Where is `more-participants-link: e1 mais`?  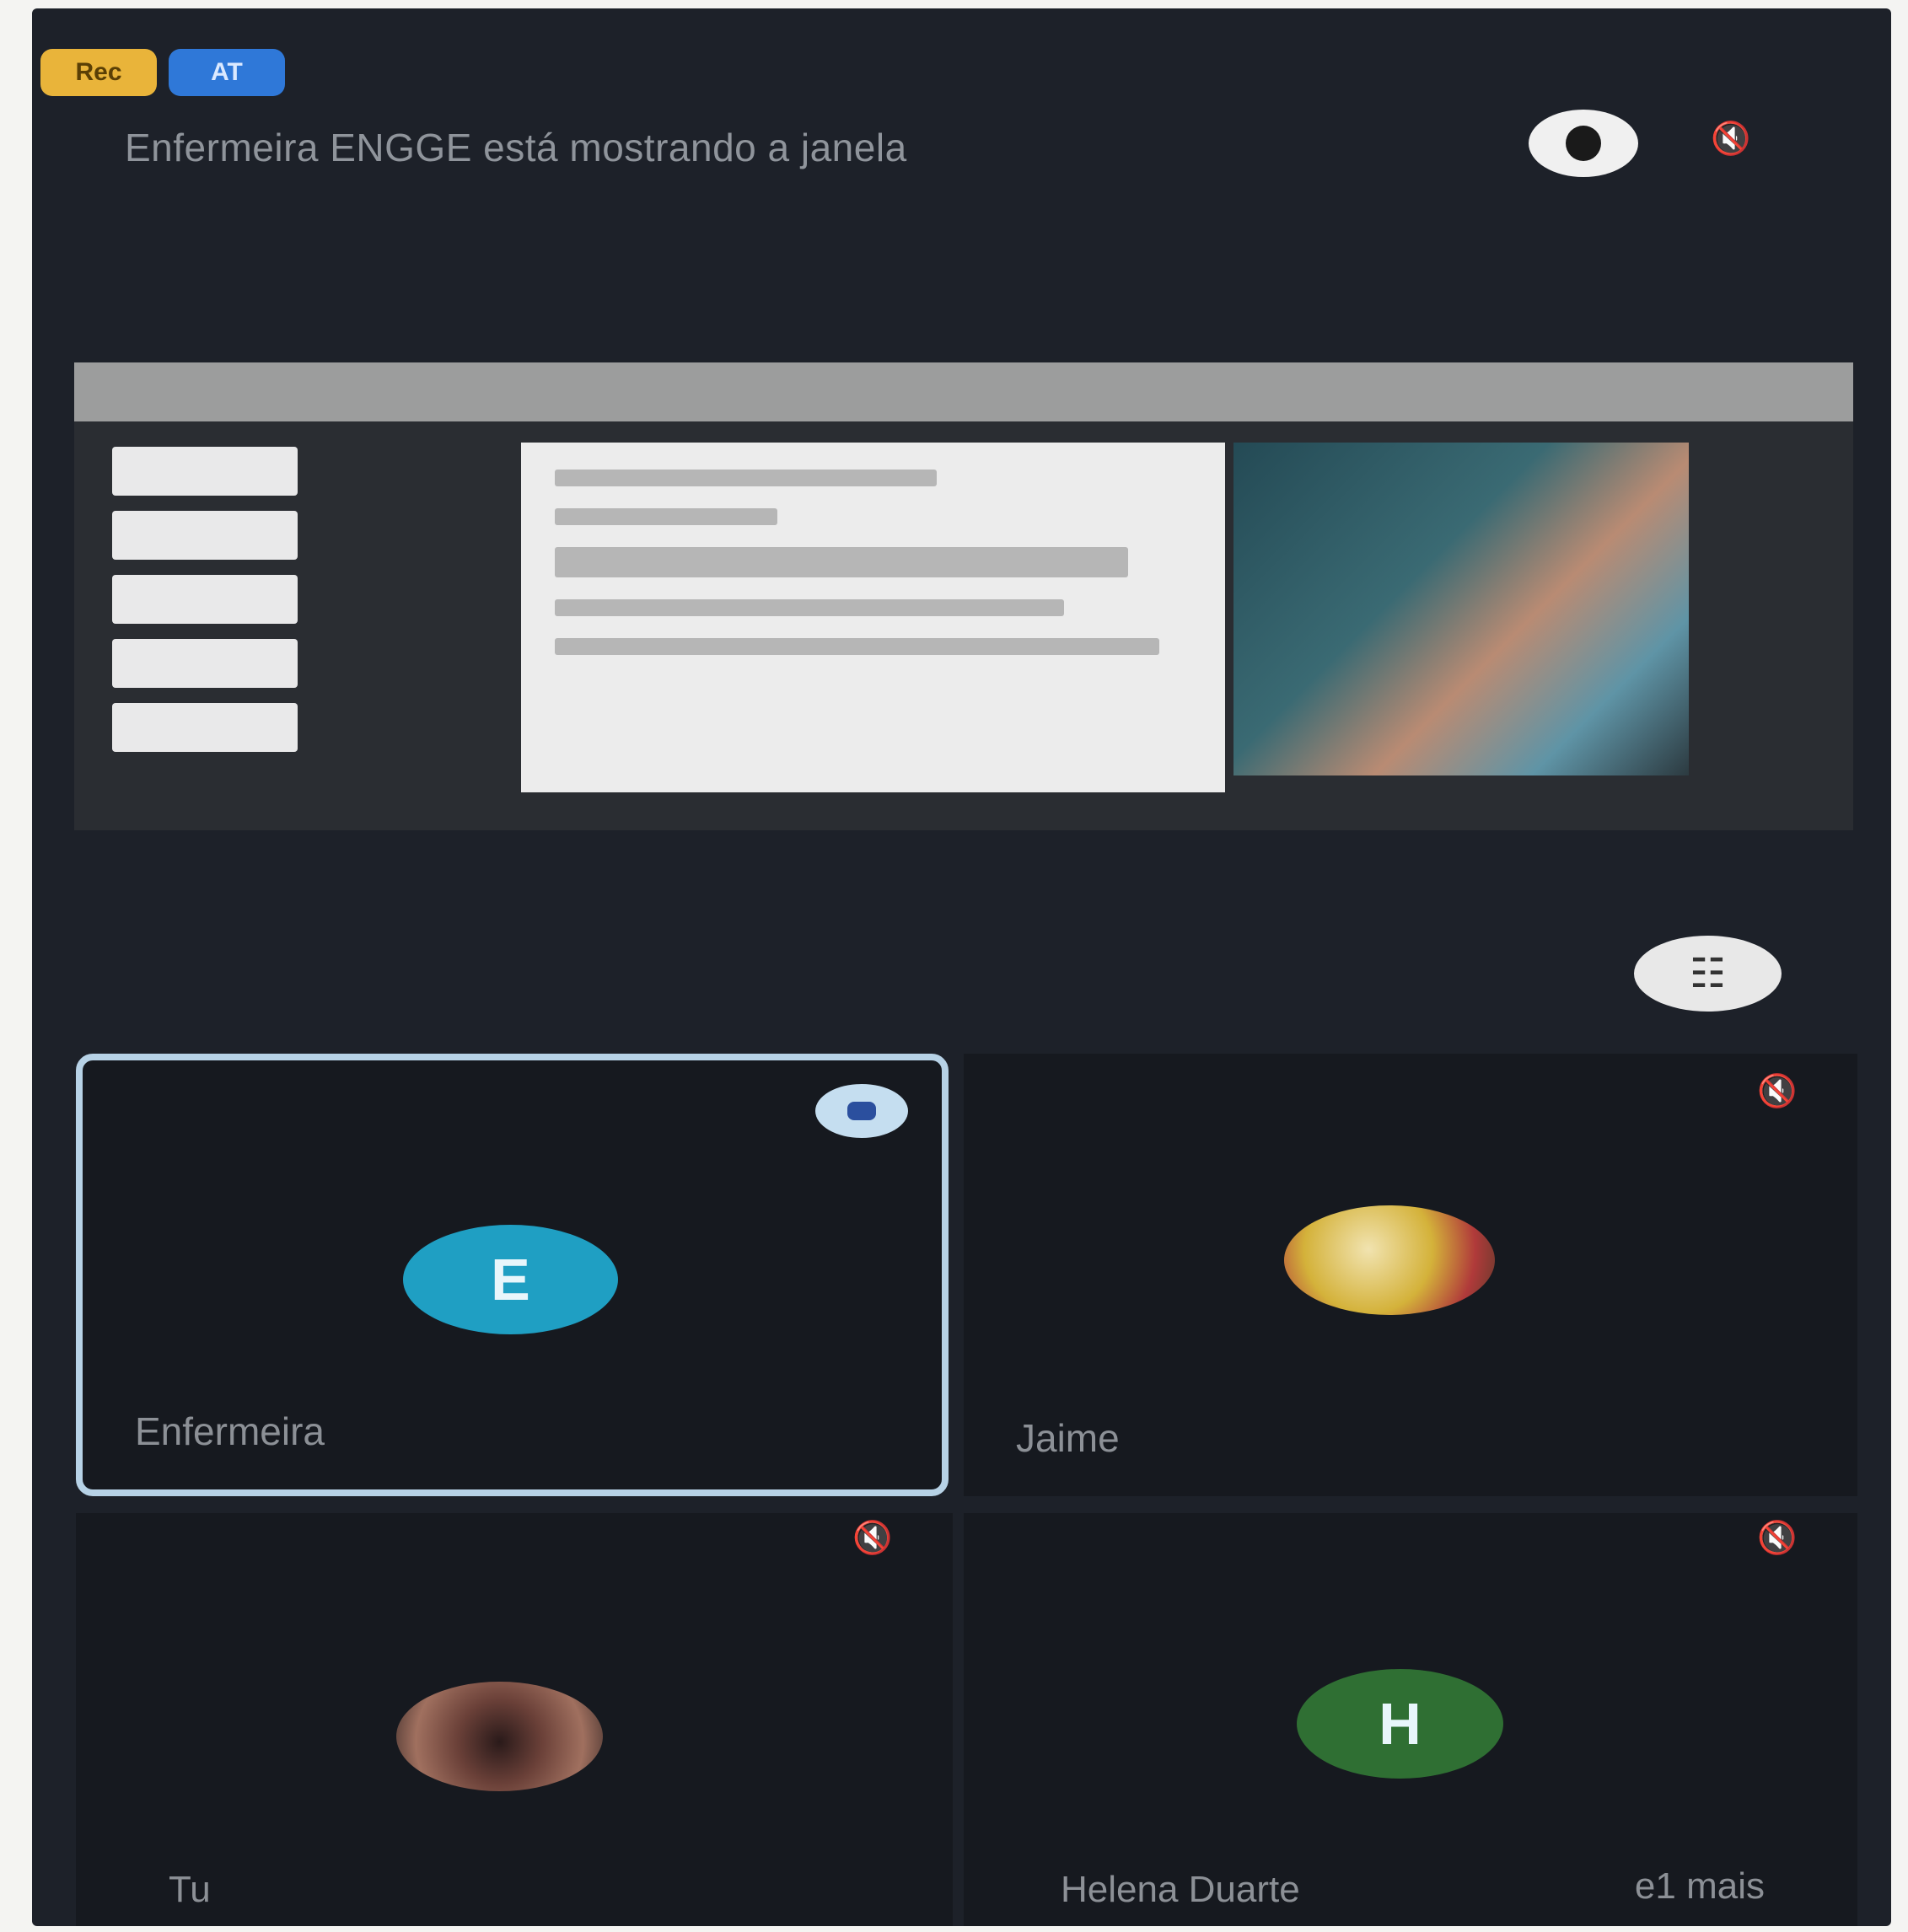 more-participants-link: e1 mais is located at coordinates (1700, 1886).